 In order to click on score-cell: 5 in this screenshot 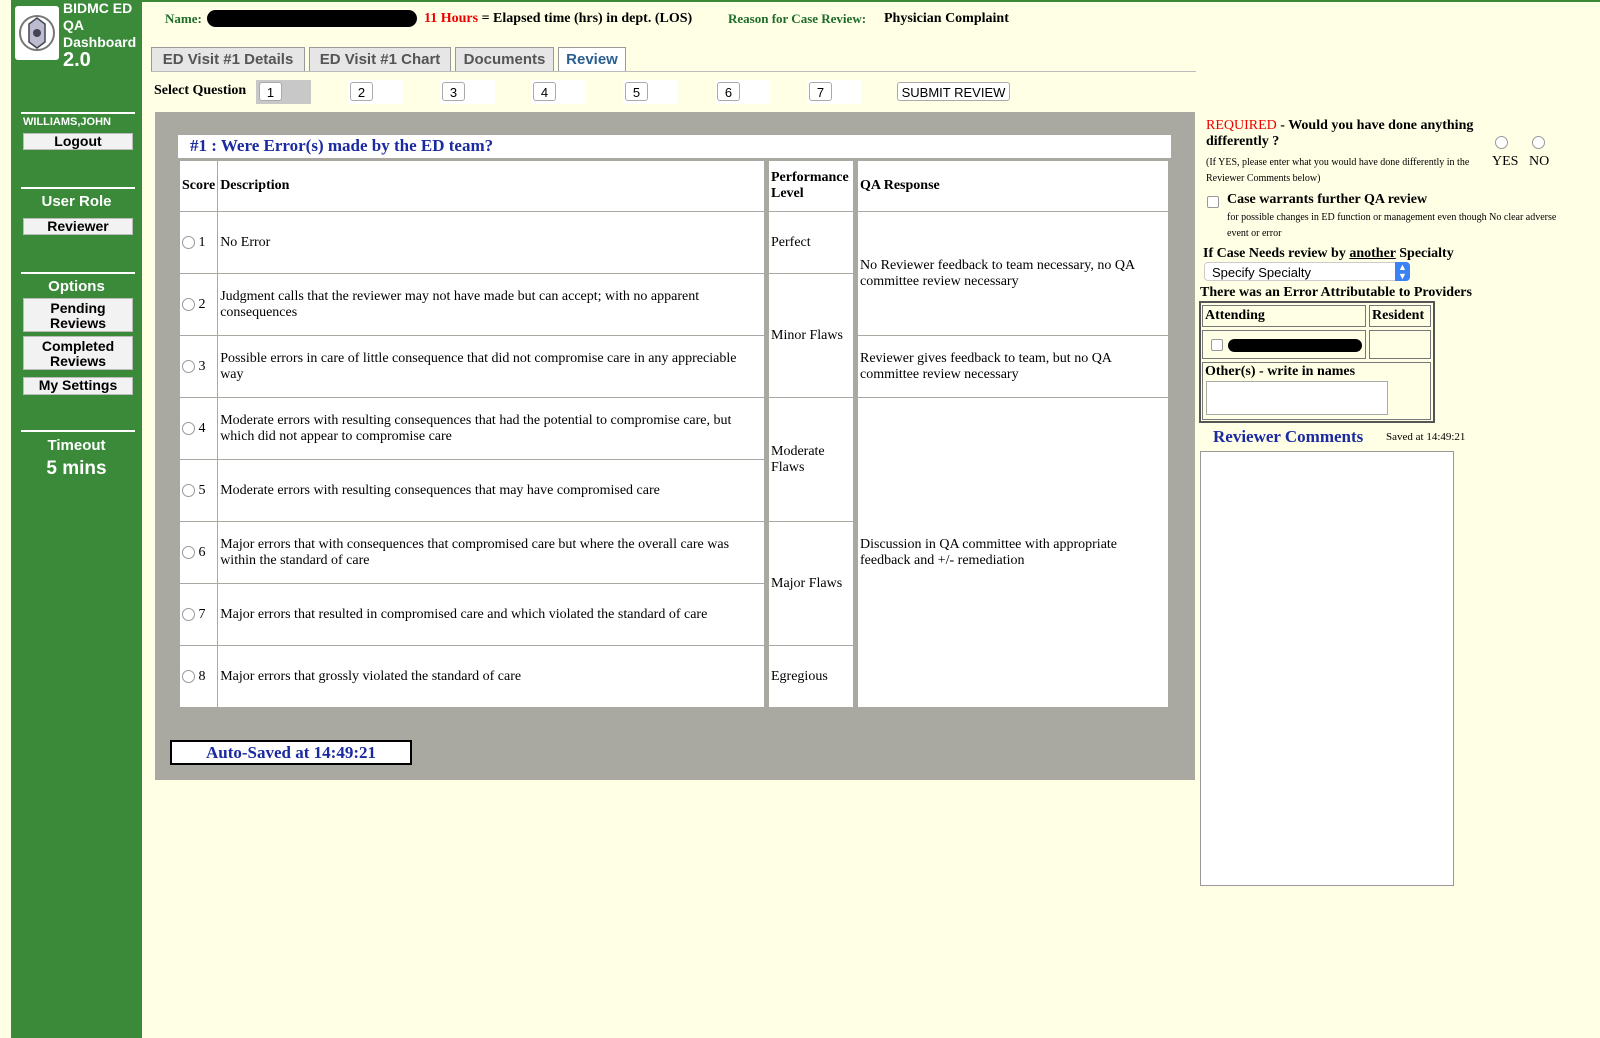, I will do `click(198, 490)`.